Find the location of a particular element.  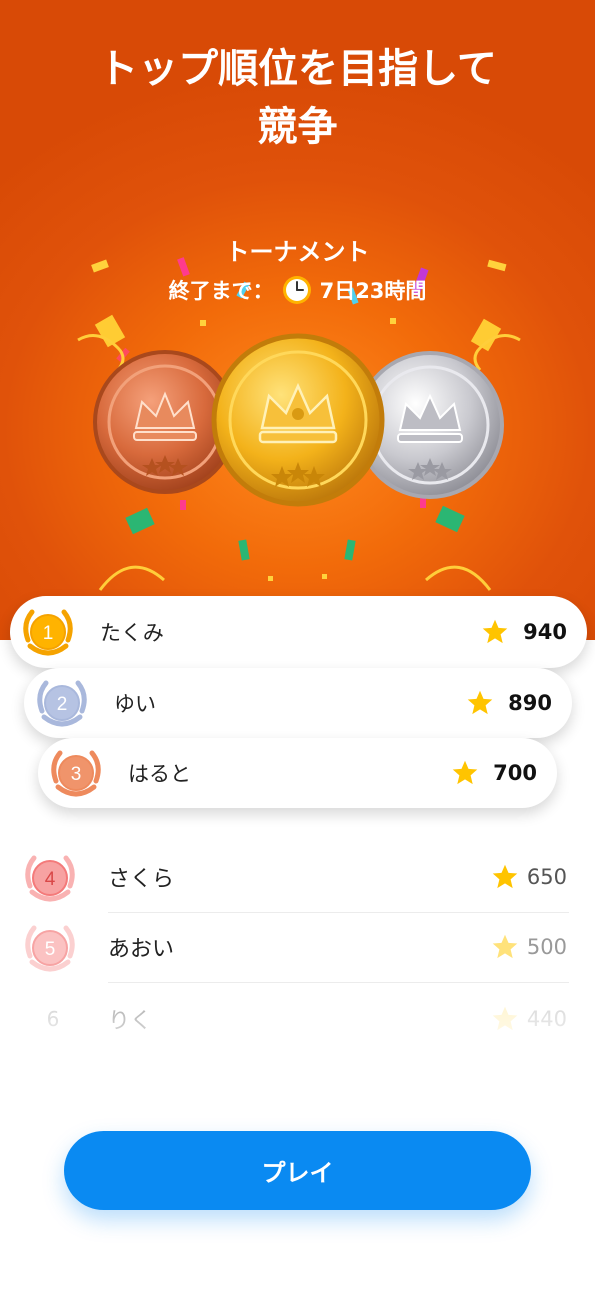

score-value: 890 is located at coordinates (530, 703).